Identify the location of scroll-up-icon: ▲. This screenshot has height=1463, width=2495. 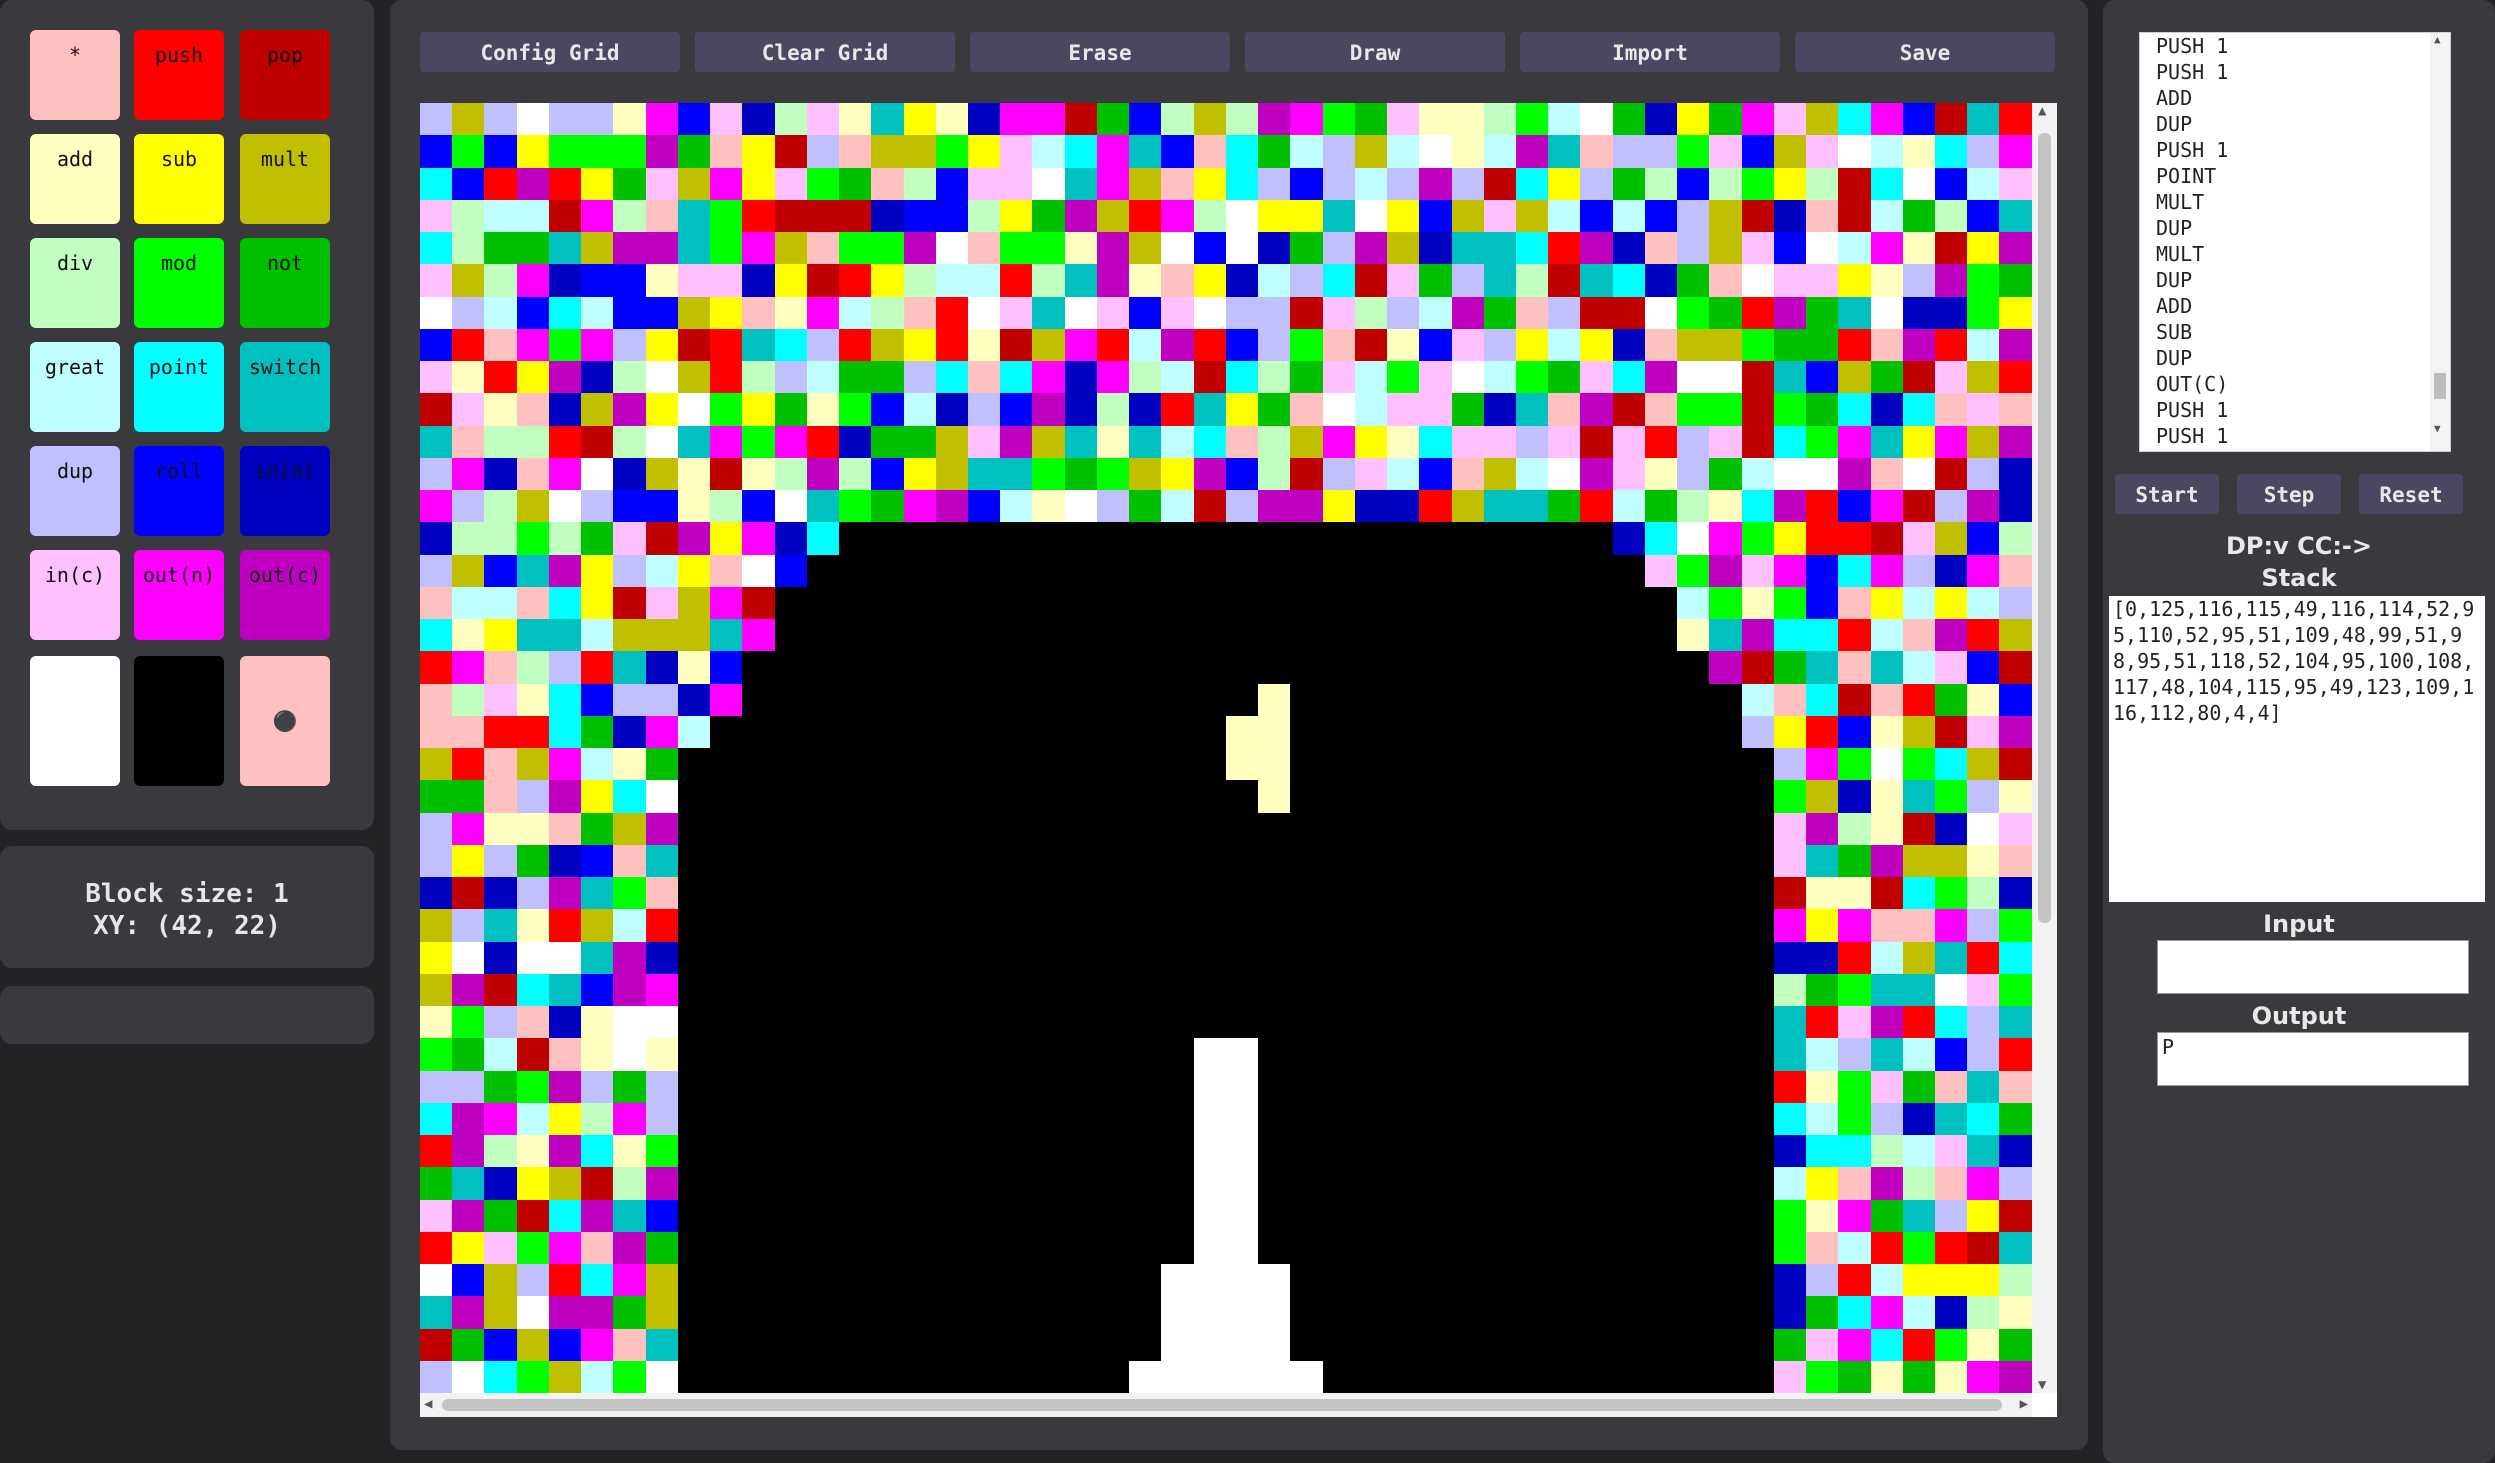
(2437, 39).